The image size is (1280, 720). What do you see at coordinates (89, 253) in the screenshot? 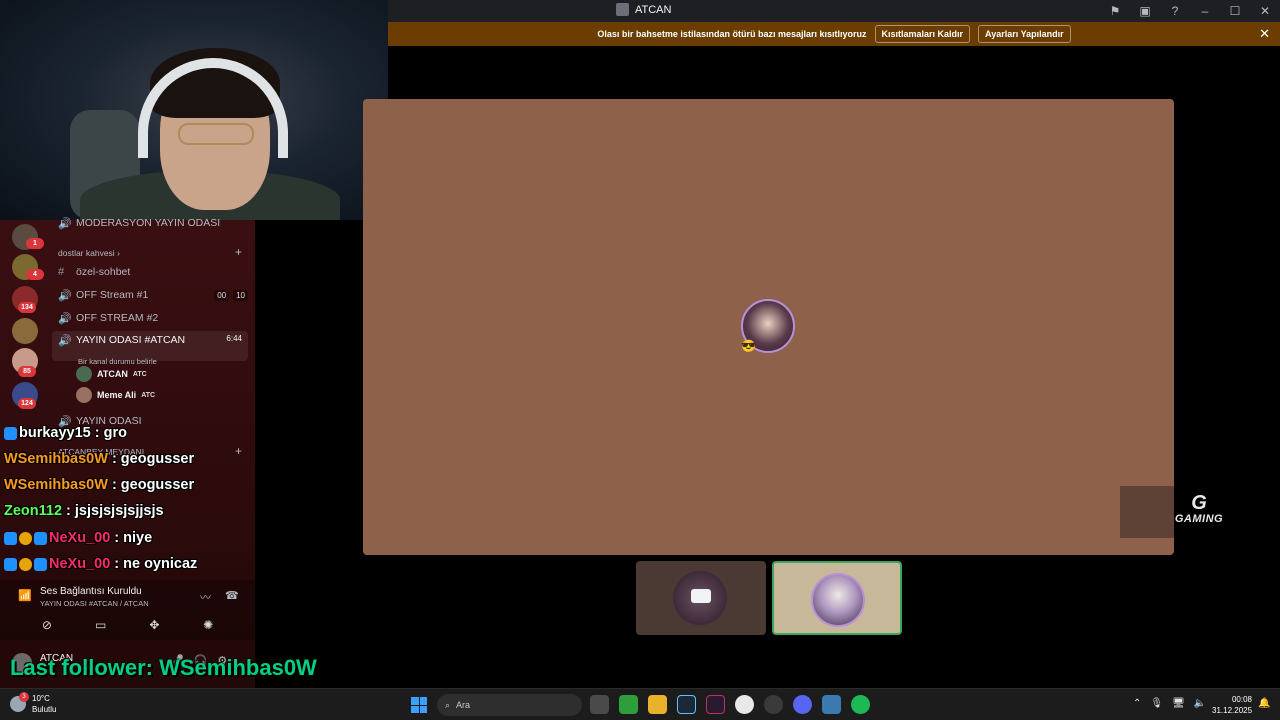
I see `category-dostlar-kahvesi: dostlar kahvesi ›` at bounding box center [89, 253].